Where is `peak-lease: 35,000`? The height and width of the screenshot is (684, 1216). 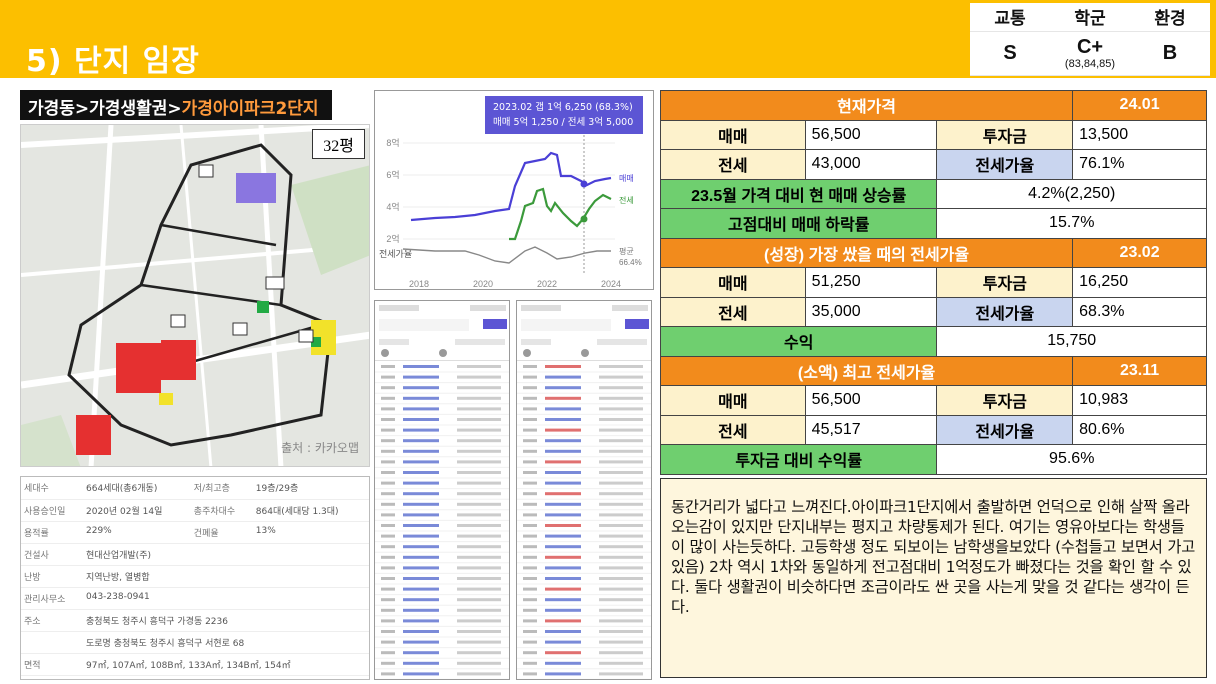
peak-lease: 35,000 is located at coordinates (871, 311).